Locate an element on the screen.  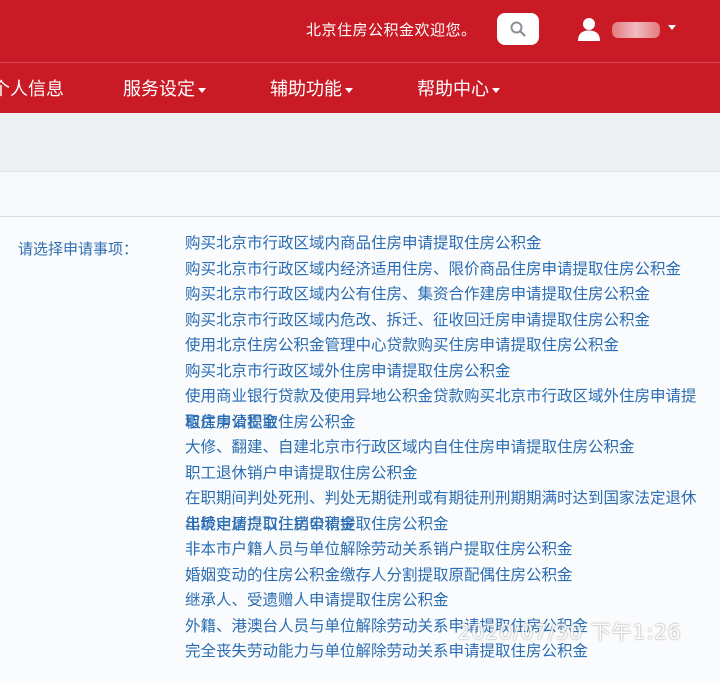
application-item: 出境定居户口注销申请提取住房公积金 is located at coordinates (443, 525).